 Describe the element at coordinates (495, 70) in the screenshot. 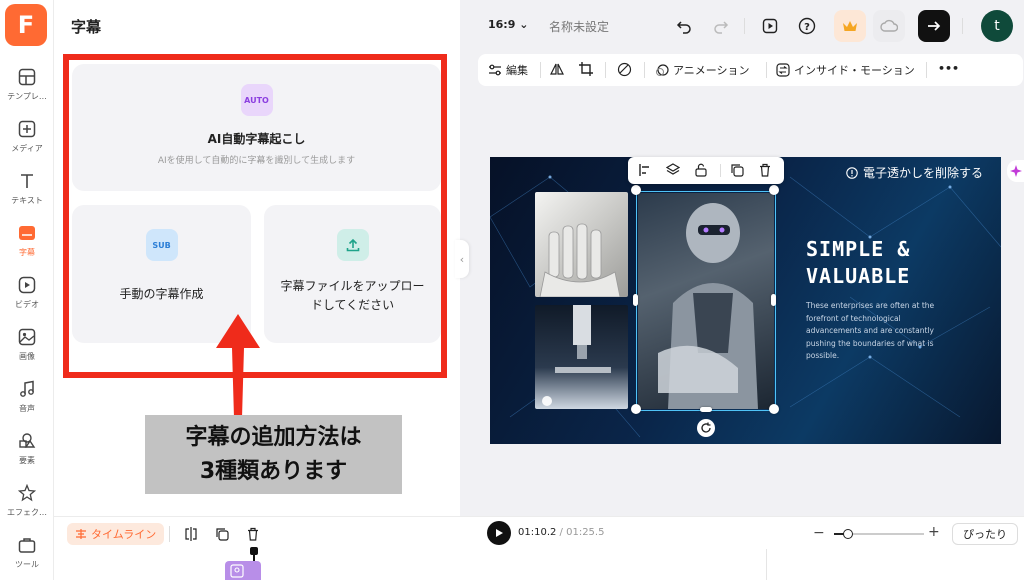

I see `sliders-icon` at that location.